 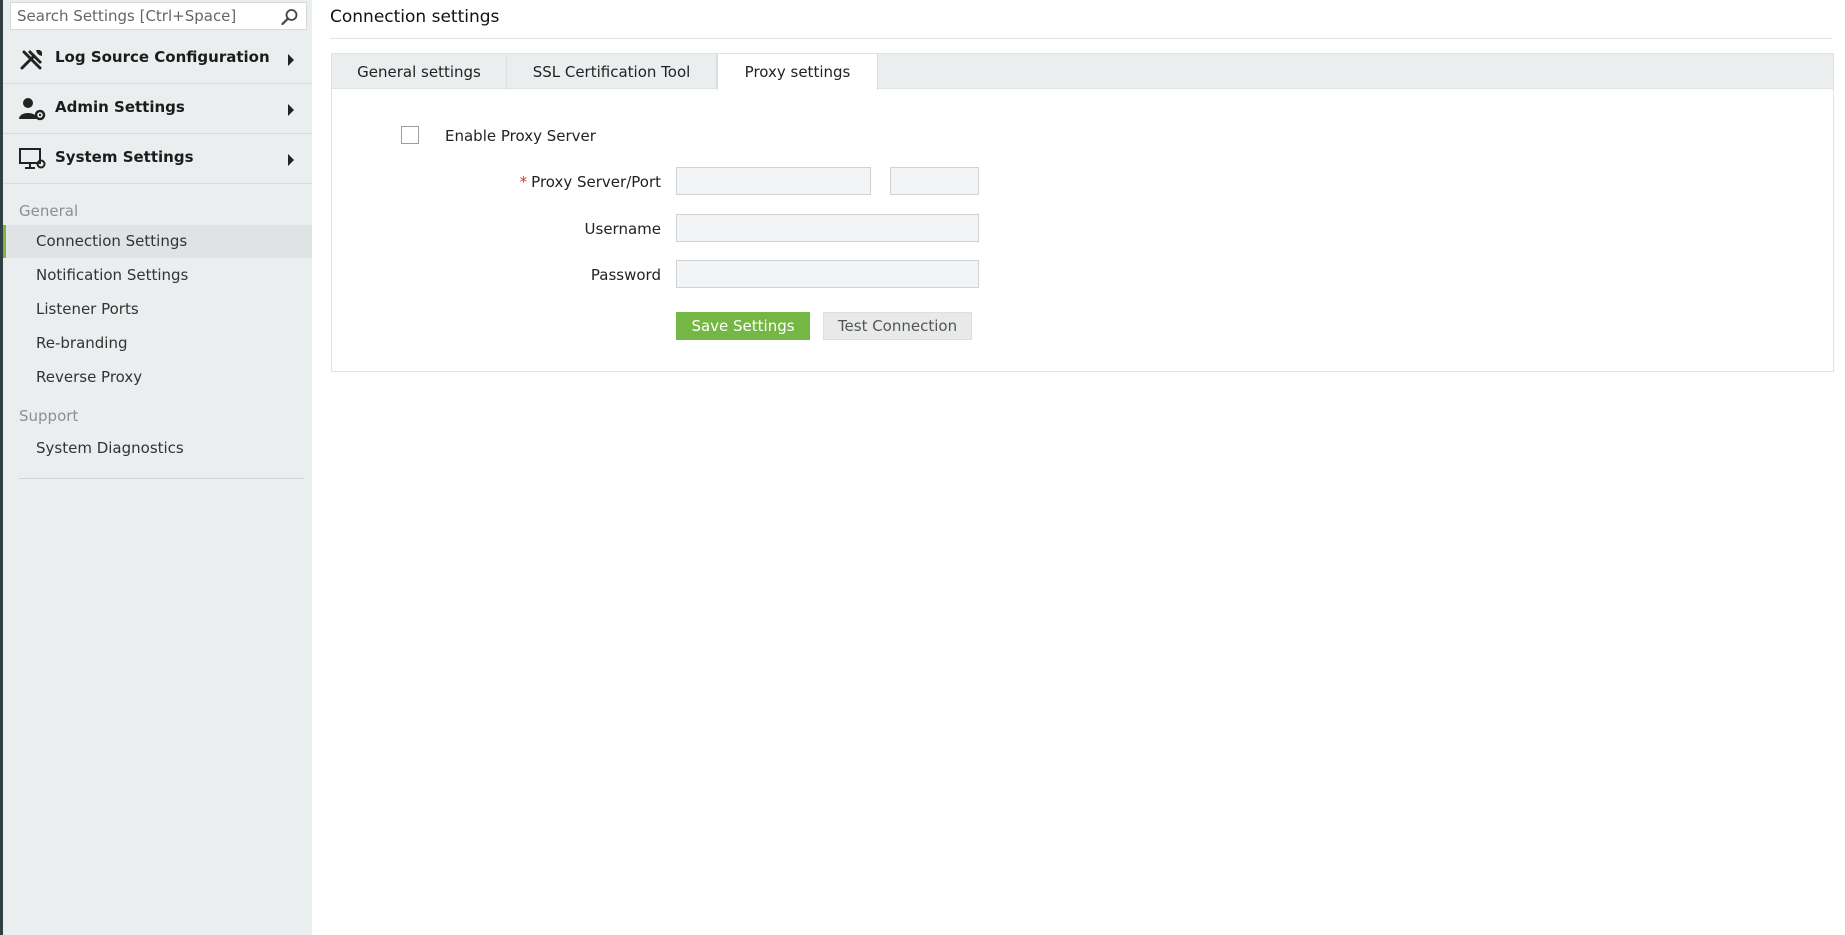 I want to click on sidebar-item-reverse-proxy: Reverse Proxy, so click(x=157, y=377).